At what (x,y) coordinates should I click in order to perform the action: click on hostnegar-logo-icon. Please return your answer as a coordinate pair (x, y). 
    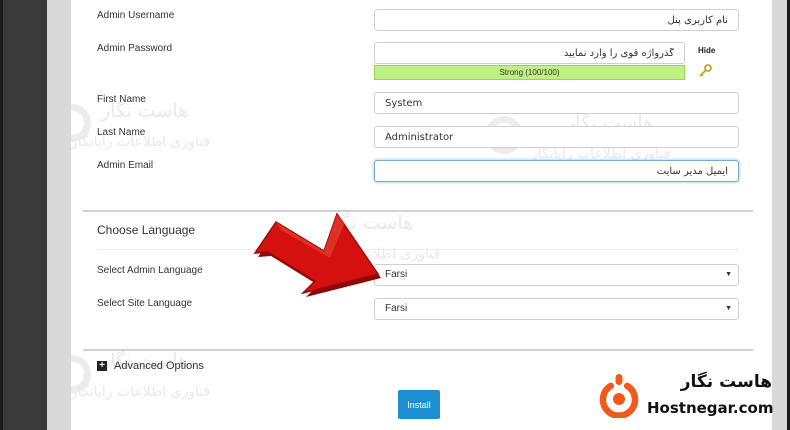
    Looking at the image, I should click on (619, 396).